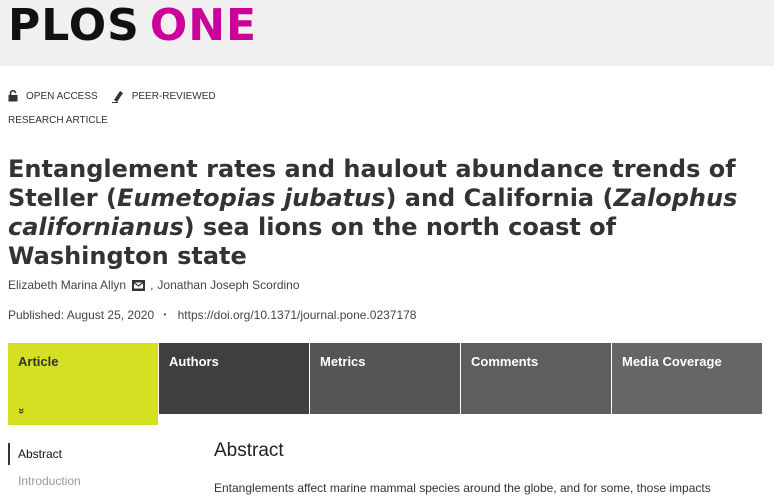 This screenshot has width=774, height=499. I want to click on tab-metrics-label: Metrics, so click(343, 361).